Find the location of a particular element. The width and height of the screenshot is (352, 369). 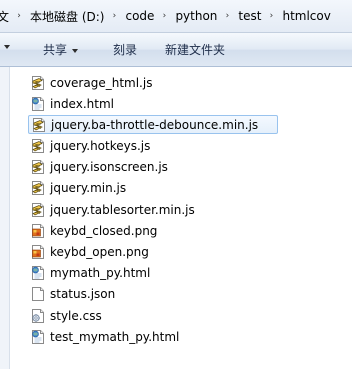

breadcrumb-item-python: python is located at coordinates (195, 16).